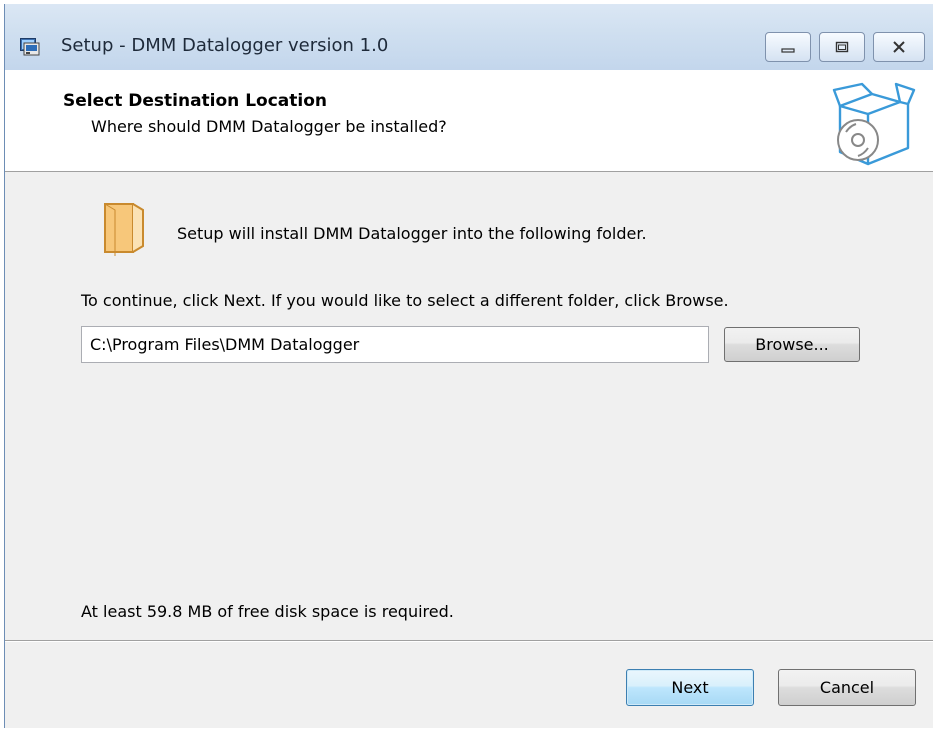 Image resolution: width=933 pixels, height=733 pixels. I want to click on caption-buttons, so click(845, 47).